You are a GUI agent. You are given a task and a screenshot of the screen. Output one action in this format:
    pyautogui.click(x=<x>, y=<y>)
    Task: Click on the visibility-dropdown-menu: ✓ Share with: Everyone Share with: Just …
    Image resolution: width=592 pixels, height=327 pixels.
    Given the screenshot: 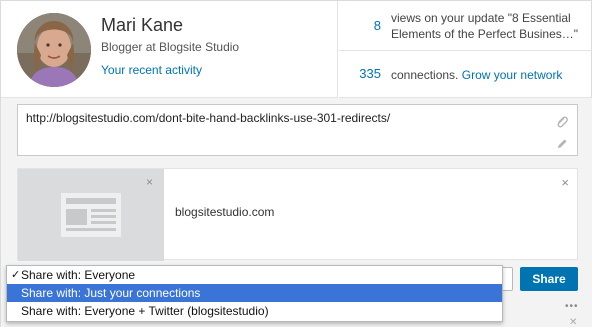 What is the action you would take?
    pyautogui.click(x=254, y=293)
    